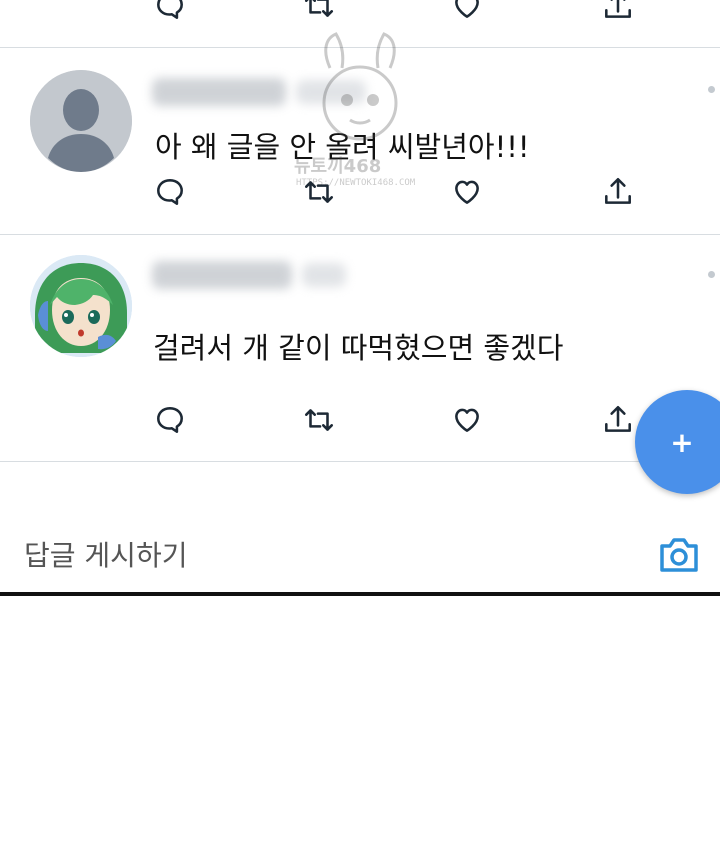 This screenshot has width=720, height=868. What do you see at coordinates (682, 442) in the screenshot?
I see `plus-icon: +` at bounding box center [682, 442].